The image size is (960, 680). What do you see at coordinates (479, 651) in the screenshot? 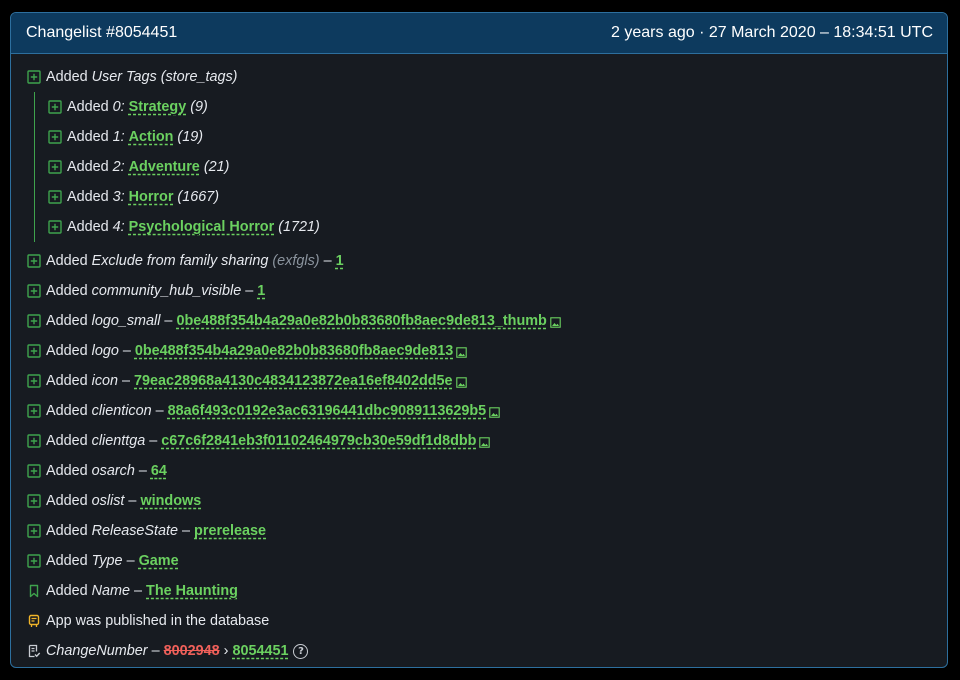
I see `list-item-change-number: ChangeNumber – 8002948 › 8054451 ?` at bounding box center [479, 651].